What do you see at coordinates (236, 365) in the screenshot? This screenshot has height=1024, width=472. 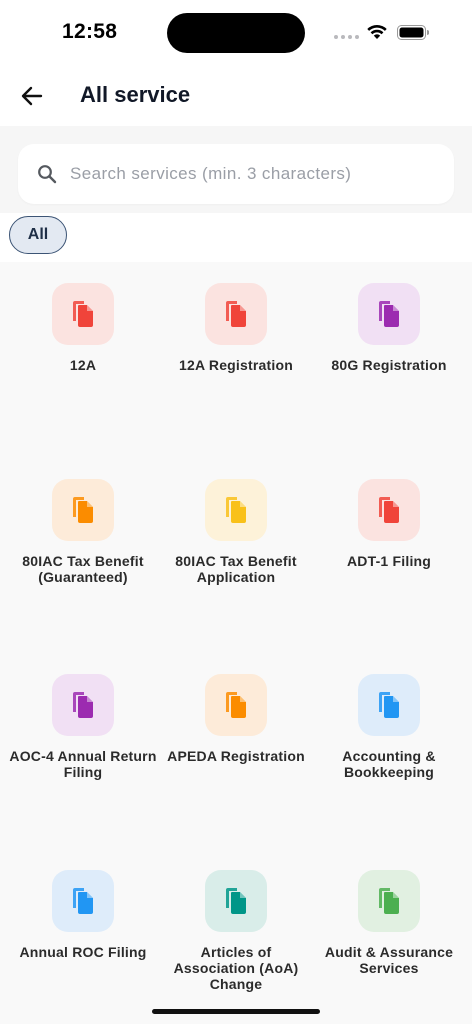 I see `service-tile-label: 12A Registration` at bounding box center [236, 365].